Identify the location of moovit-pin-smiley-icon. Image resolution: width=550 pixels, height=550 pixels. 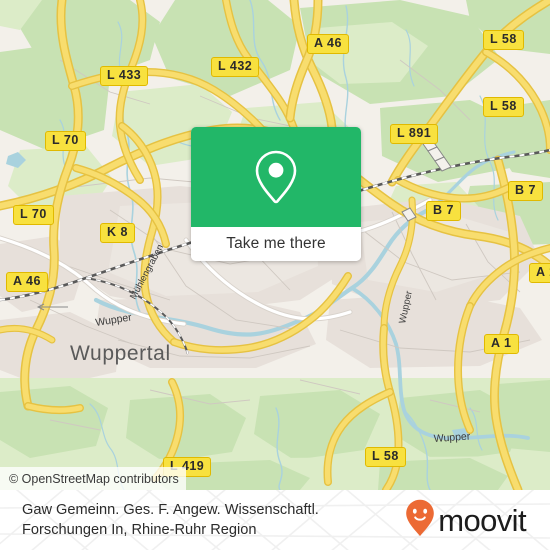
(420, 520).